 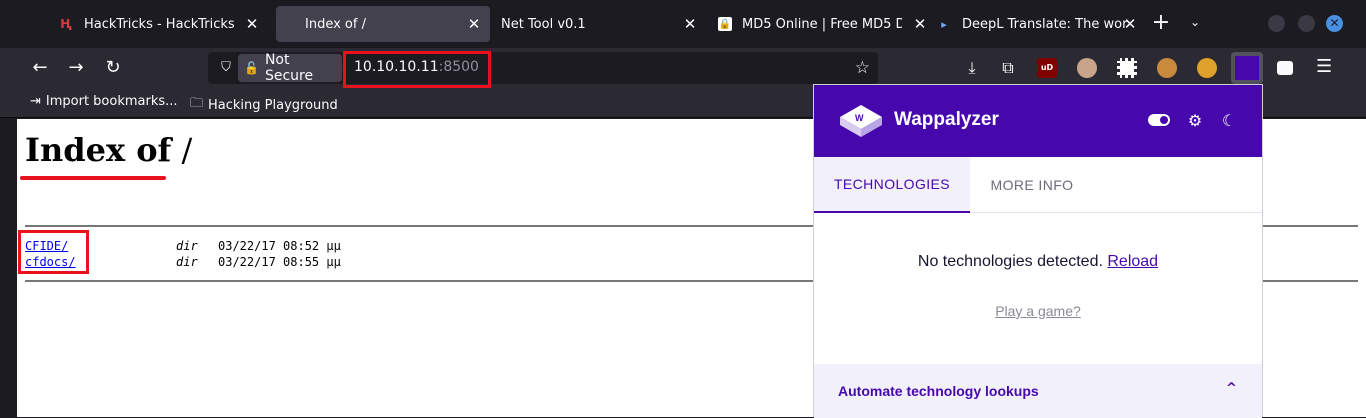 I want to click on no-tech-text: No technologies detected., so click(x=1012, y=261).